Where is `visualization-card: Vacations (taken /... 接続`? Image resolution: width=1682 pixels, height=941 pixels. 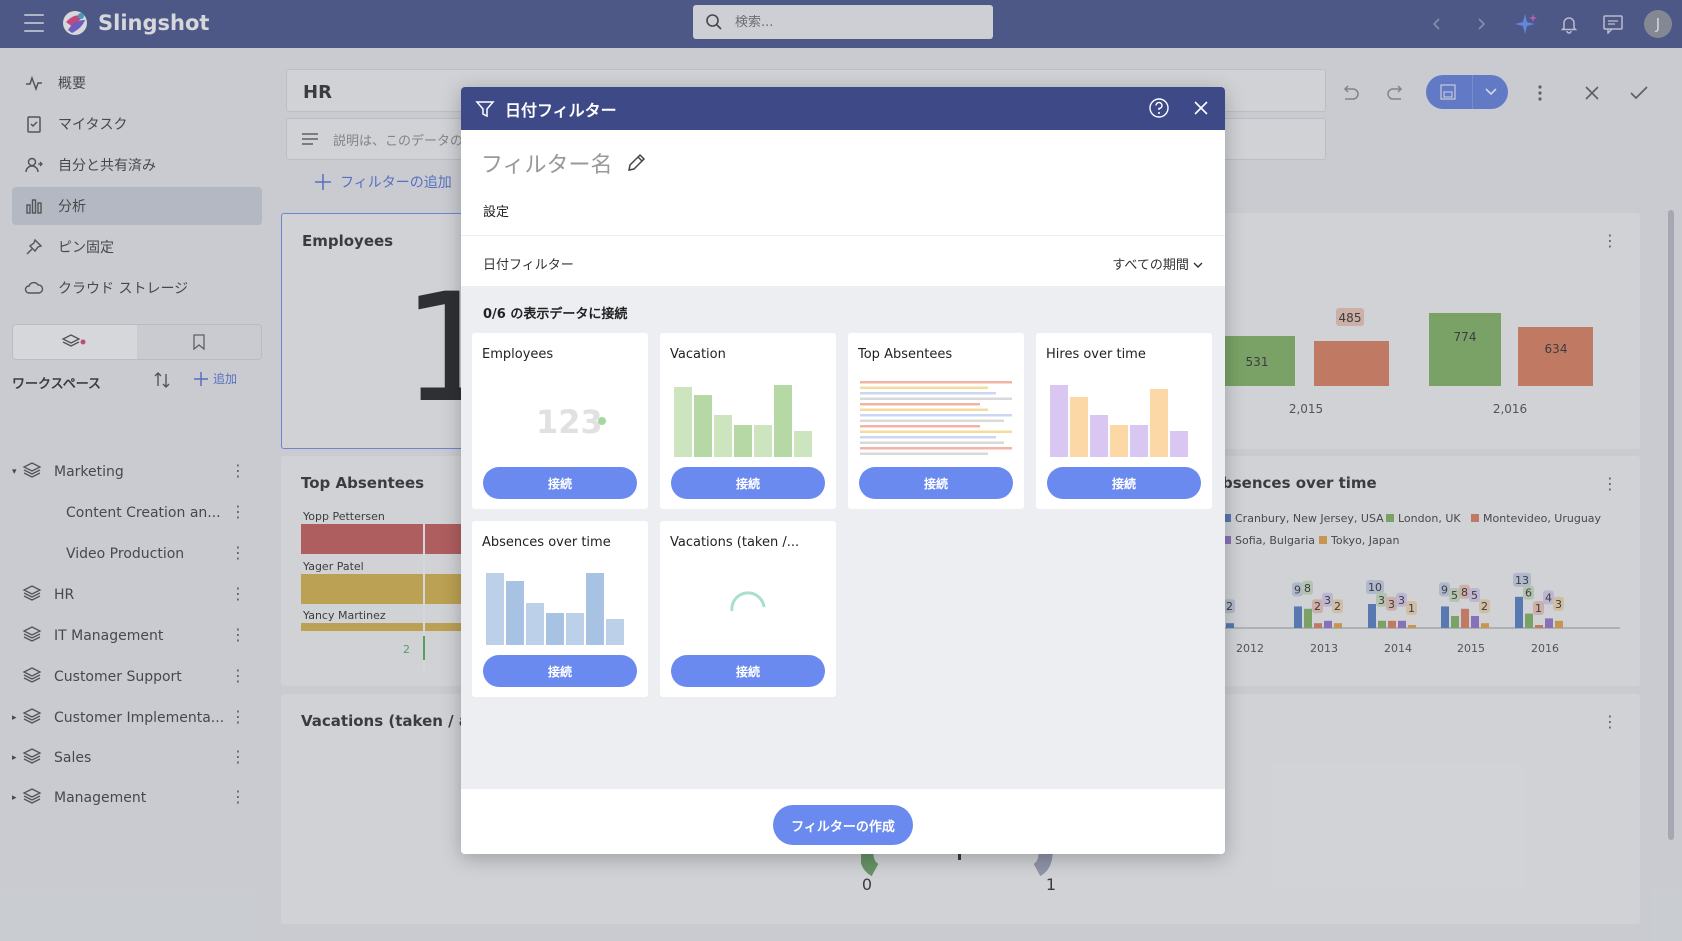
visualization-card: Vacations (taken /... 接続 is located at coordinates (748, 609).